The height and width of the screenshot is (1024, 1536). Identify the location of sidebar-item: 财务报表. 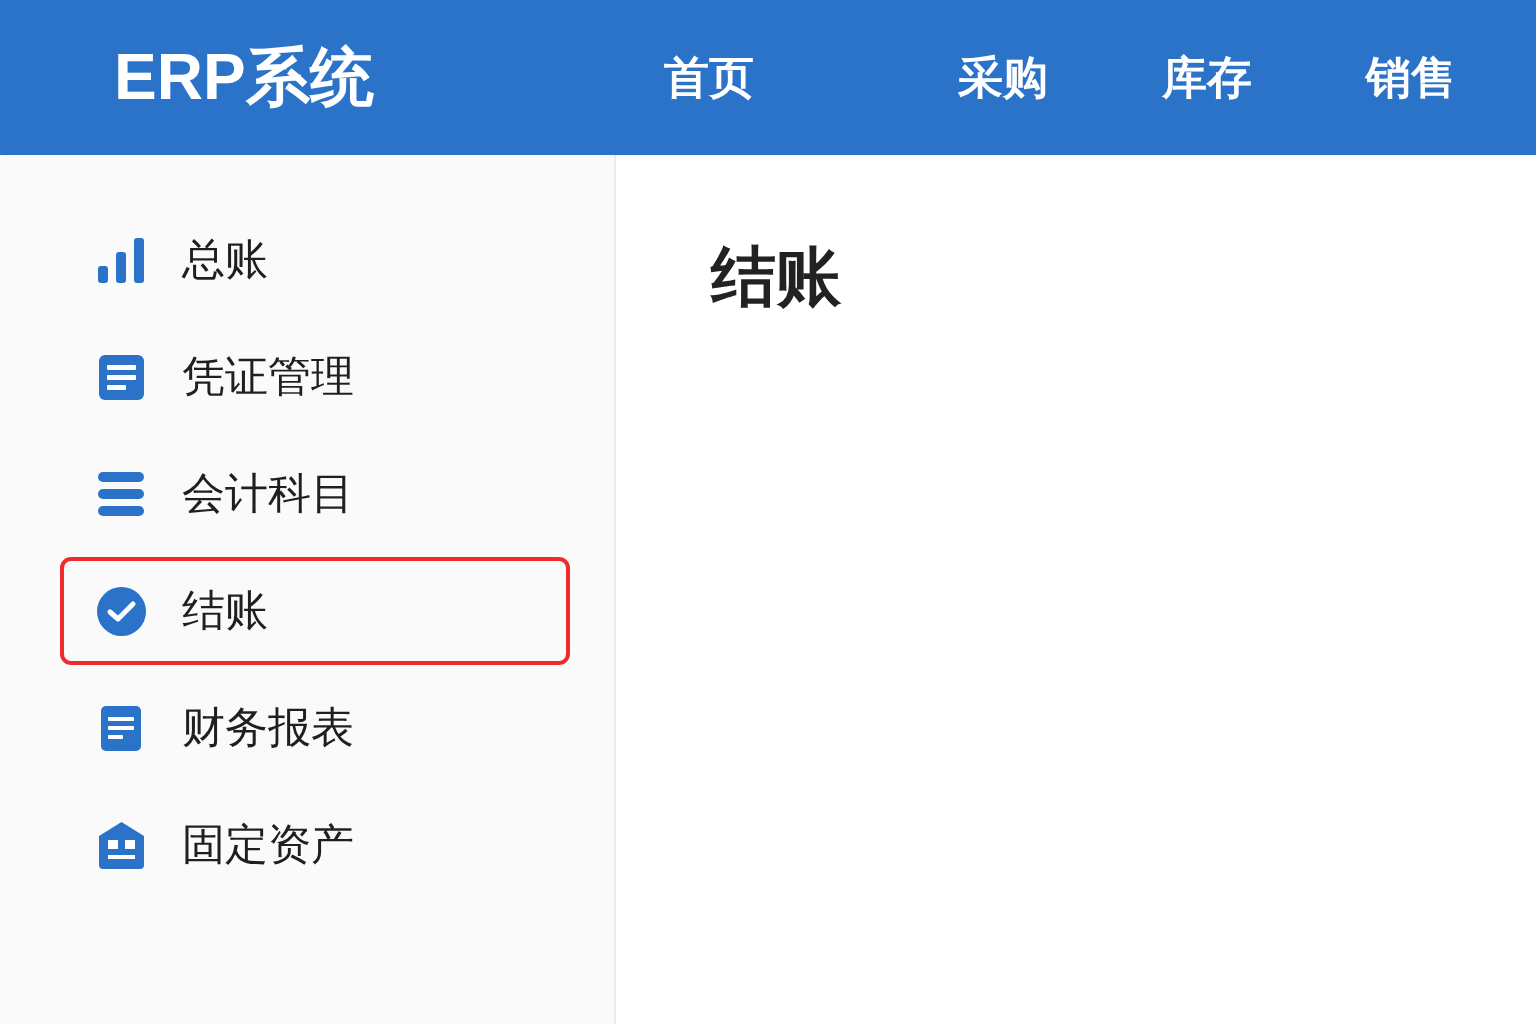
(315, 728).